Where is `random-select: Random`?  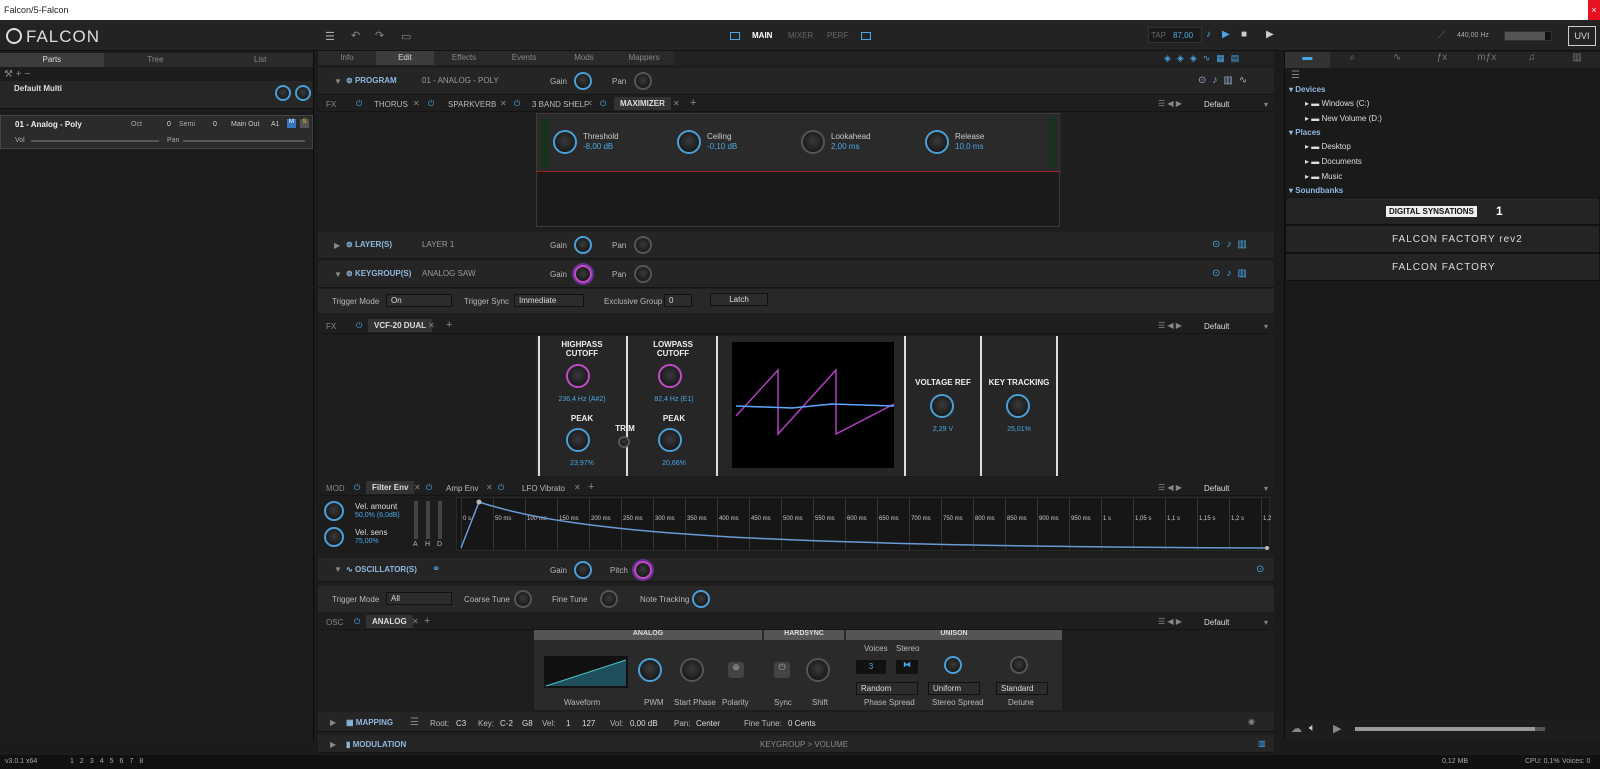 random-select: Random is located at coordinates (887, 688).